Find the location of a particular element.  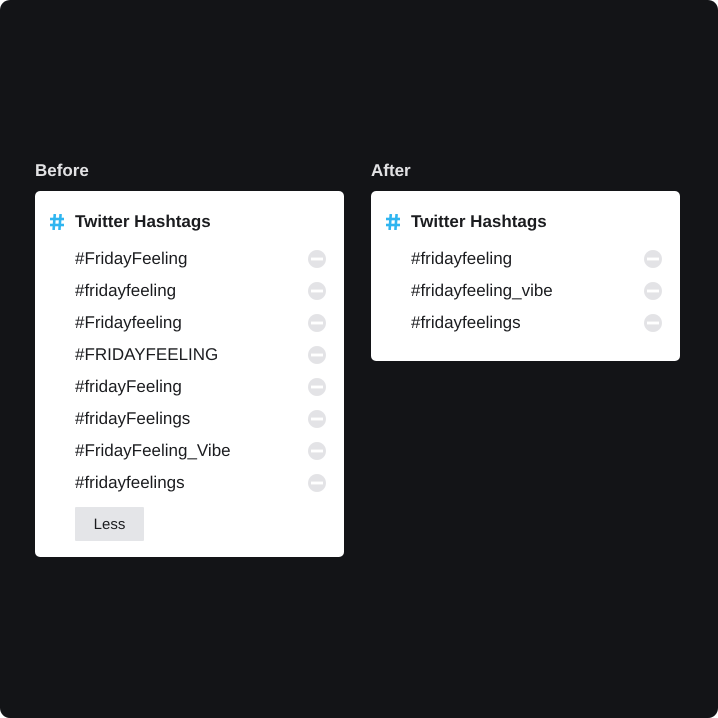

hashtag-text: #FridayFeeling_Vibe is located at coordinates (153, 451).